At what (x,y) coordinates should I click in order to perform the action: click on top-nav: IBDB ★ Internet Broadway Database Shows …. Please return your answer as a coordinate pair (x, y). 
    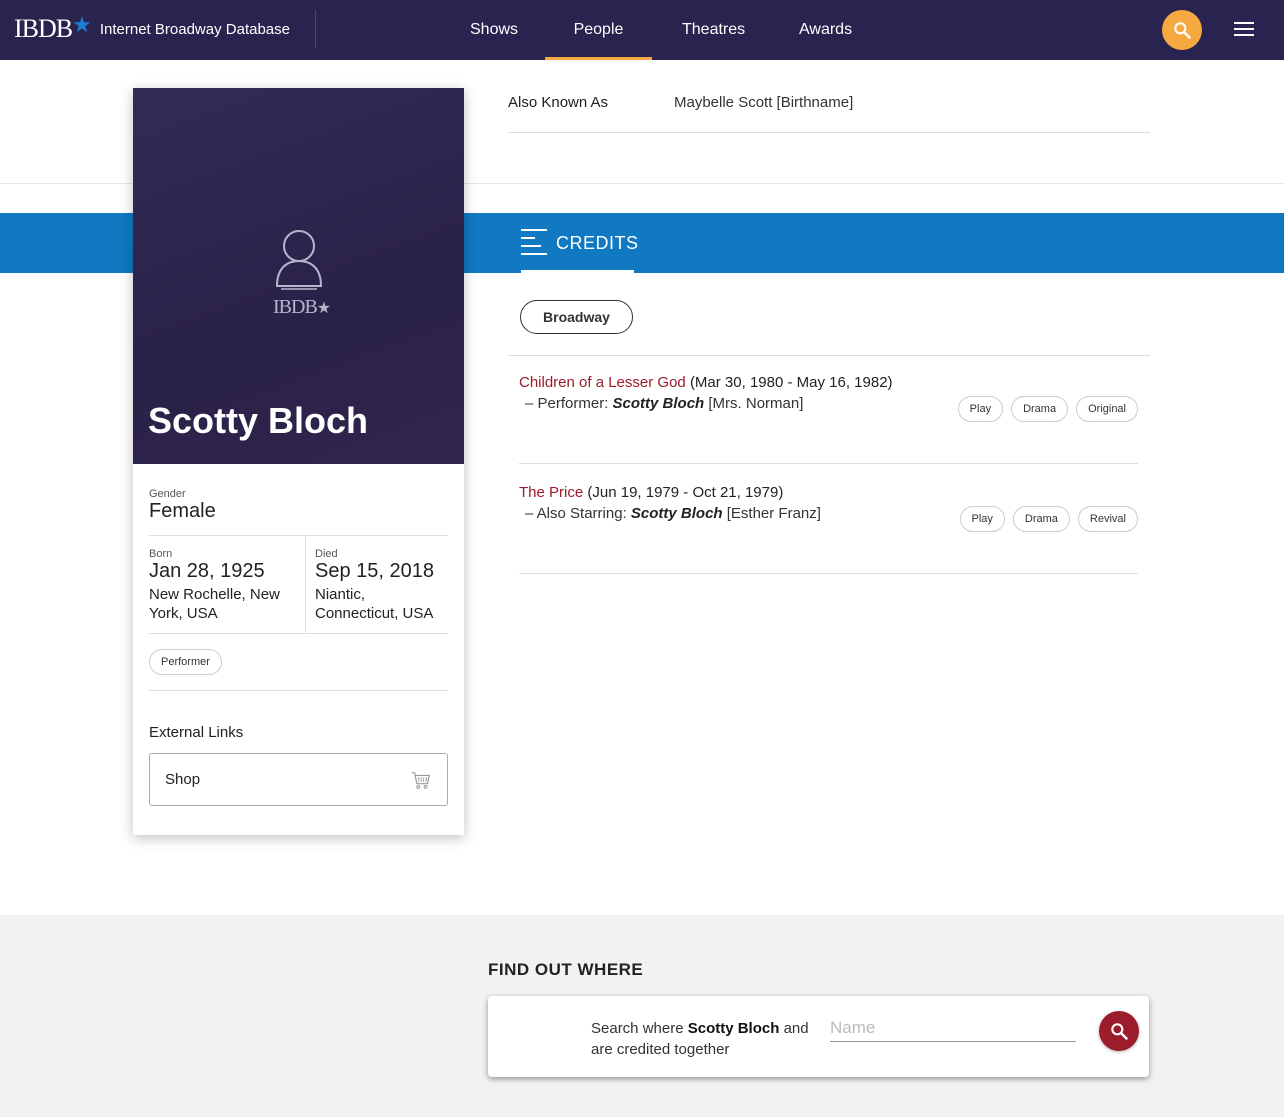
    Looking at the image, I should click on (642, 30).